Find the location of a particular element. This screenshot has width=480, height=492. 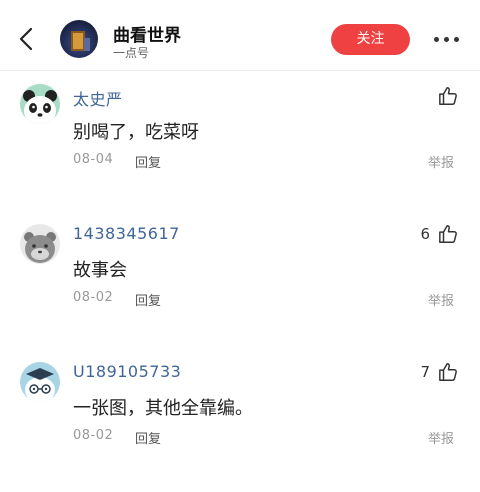

like-count: 6 is located at coordinates (425, 234).